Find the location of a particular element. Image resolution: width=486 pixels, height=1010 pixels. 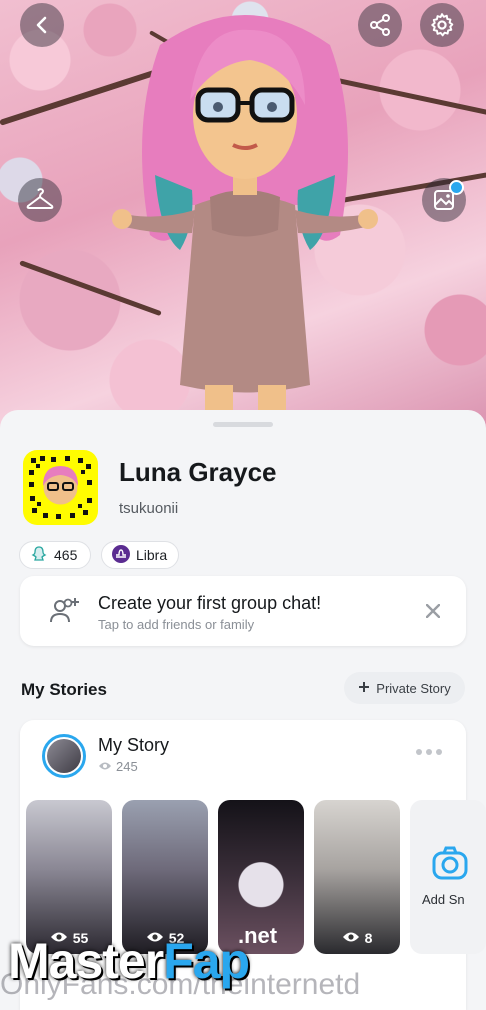

watermark-brand-accent: Fap is located at coordinates (206, 961).